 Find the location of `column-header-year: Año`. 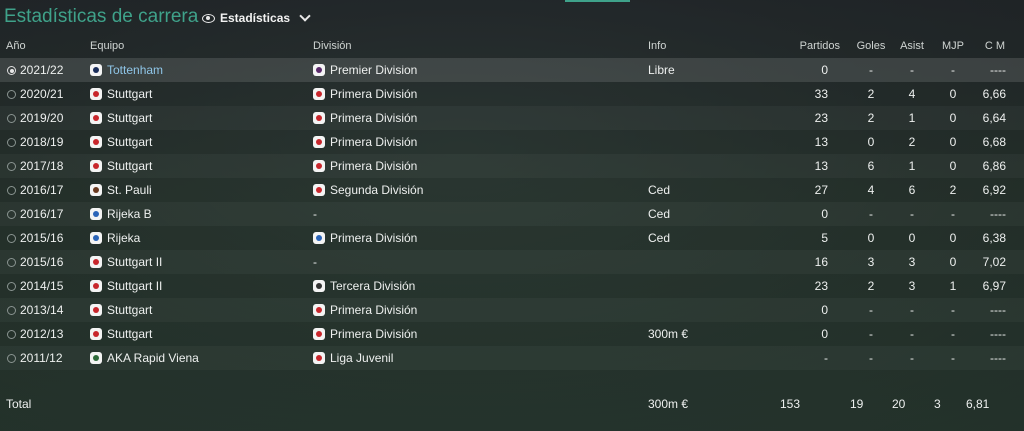

column-header-year: Año is located at coordinates (16, 46).